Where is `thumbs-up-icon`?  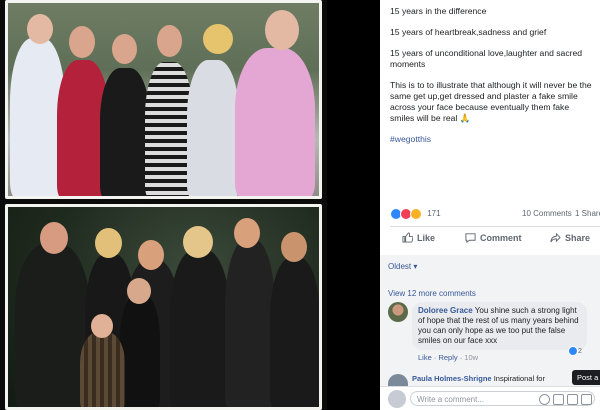
thumbs-up-icon is located at coordinates (407, 237).